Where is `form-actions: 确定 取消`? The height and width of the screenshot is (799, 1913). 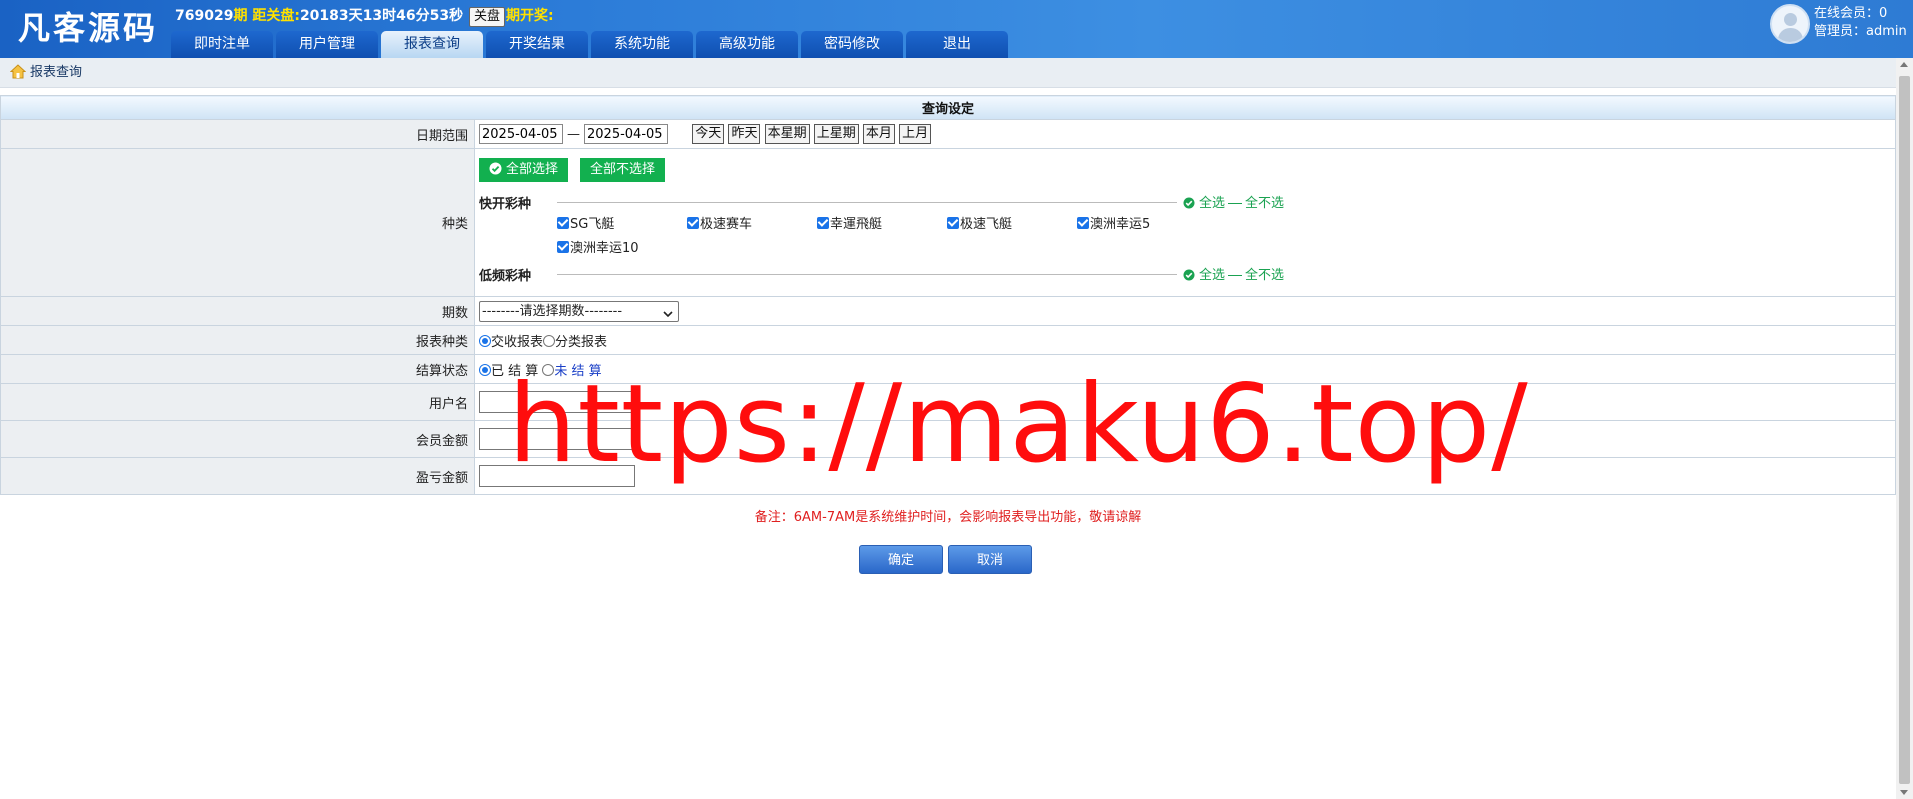
form-actions: 确定 取消 is located at coordinates (945, 559).